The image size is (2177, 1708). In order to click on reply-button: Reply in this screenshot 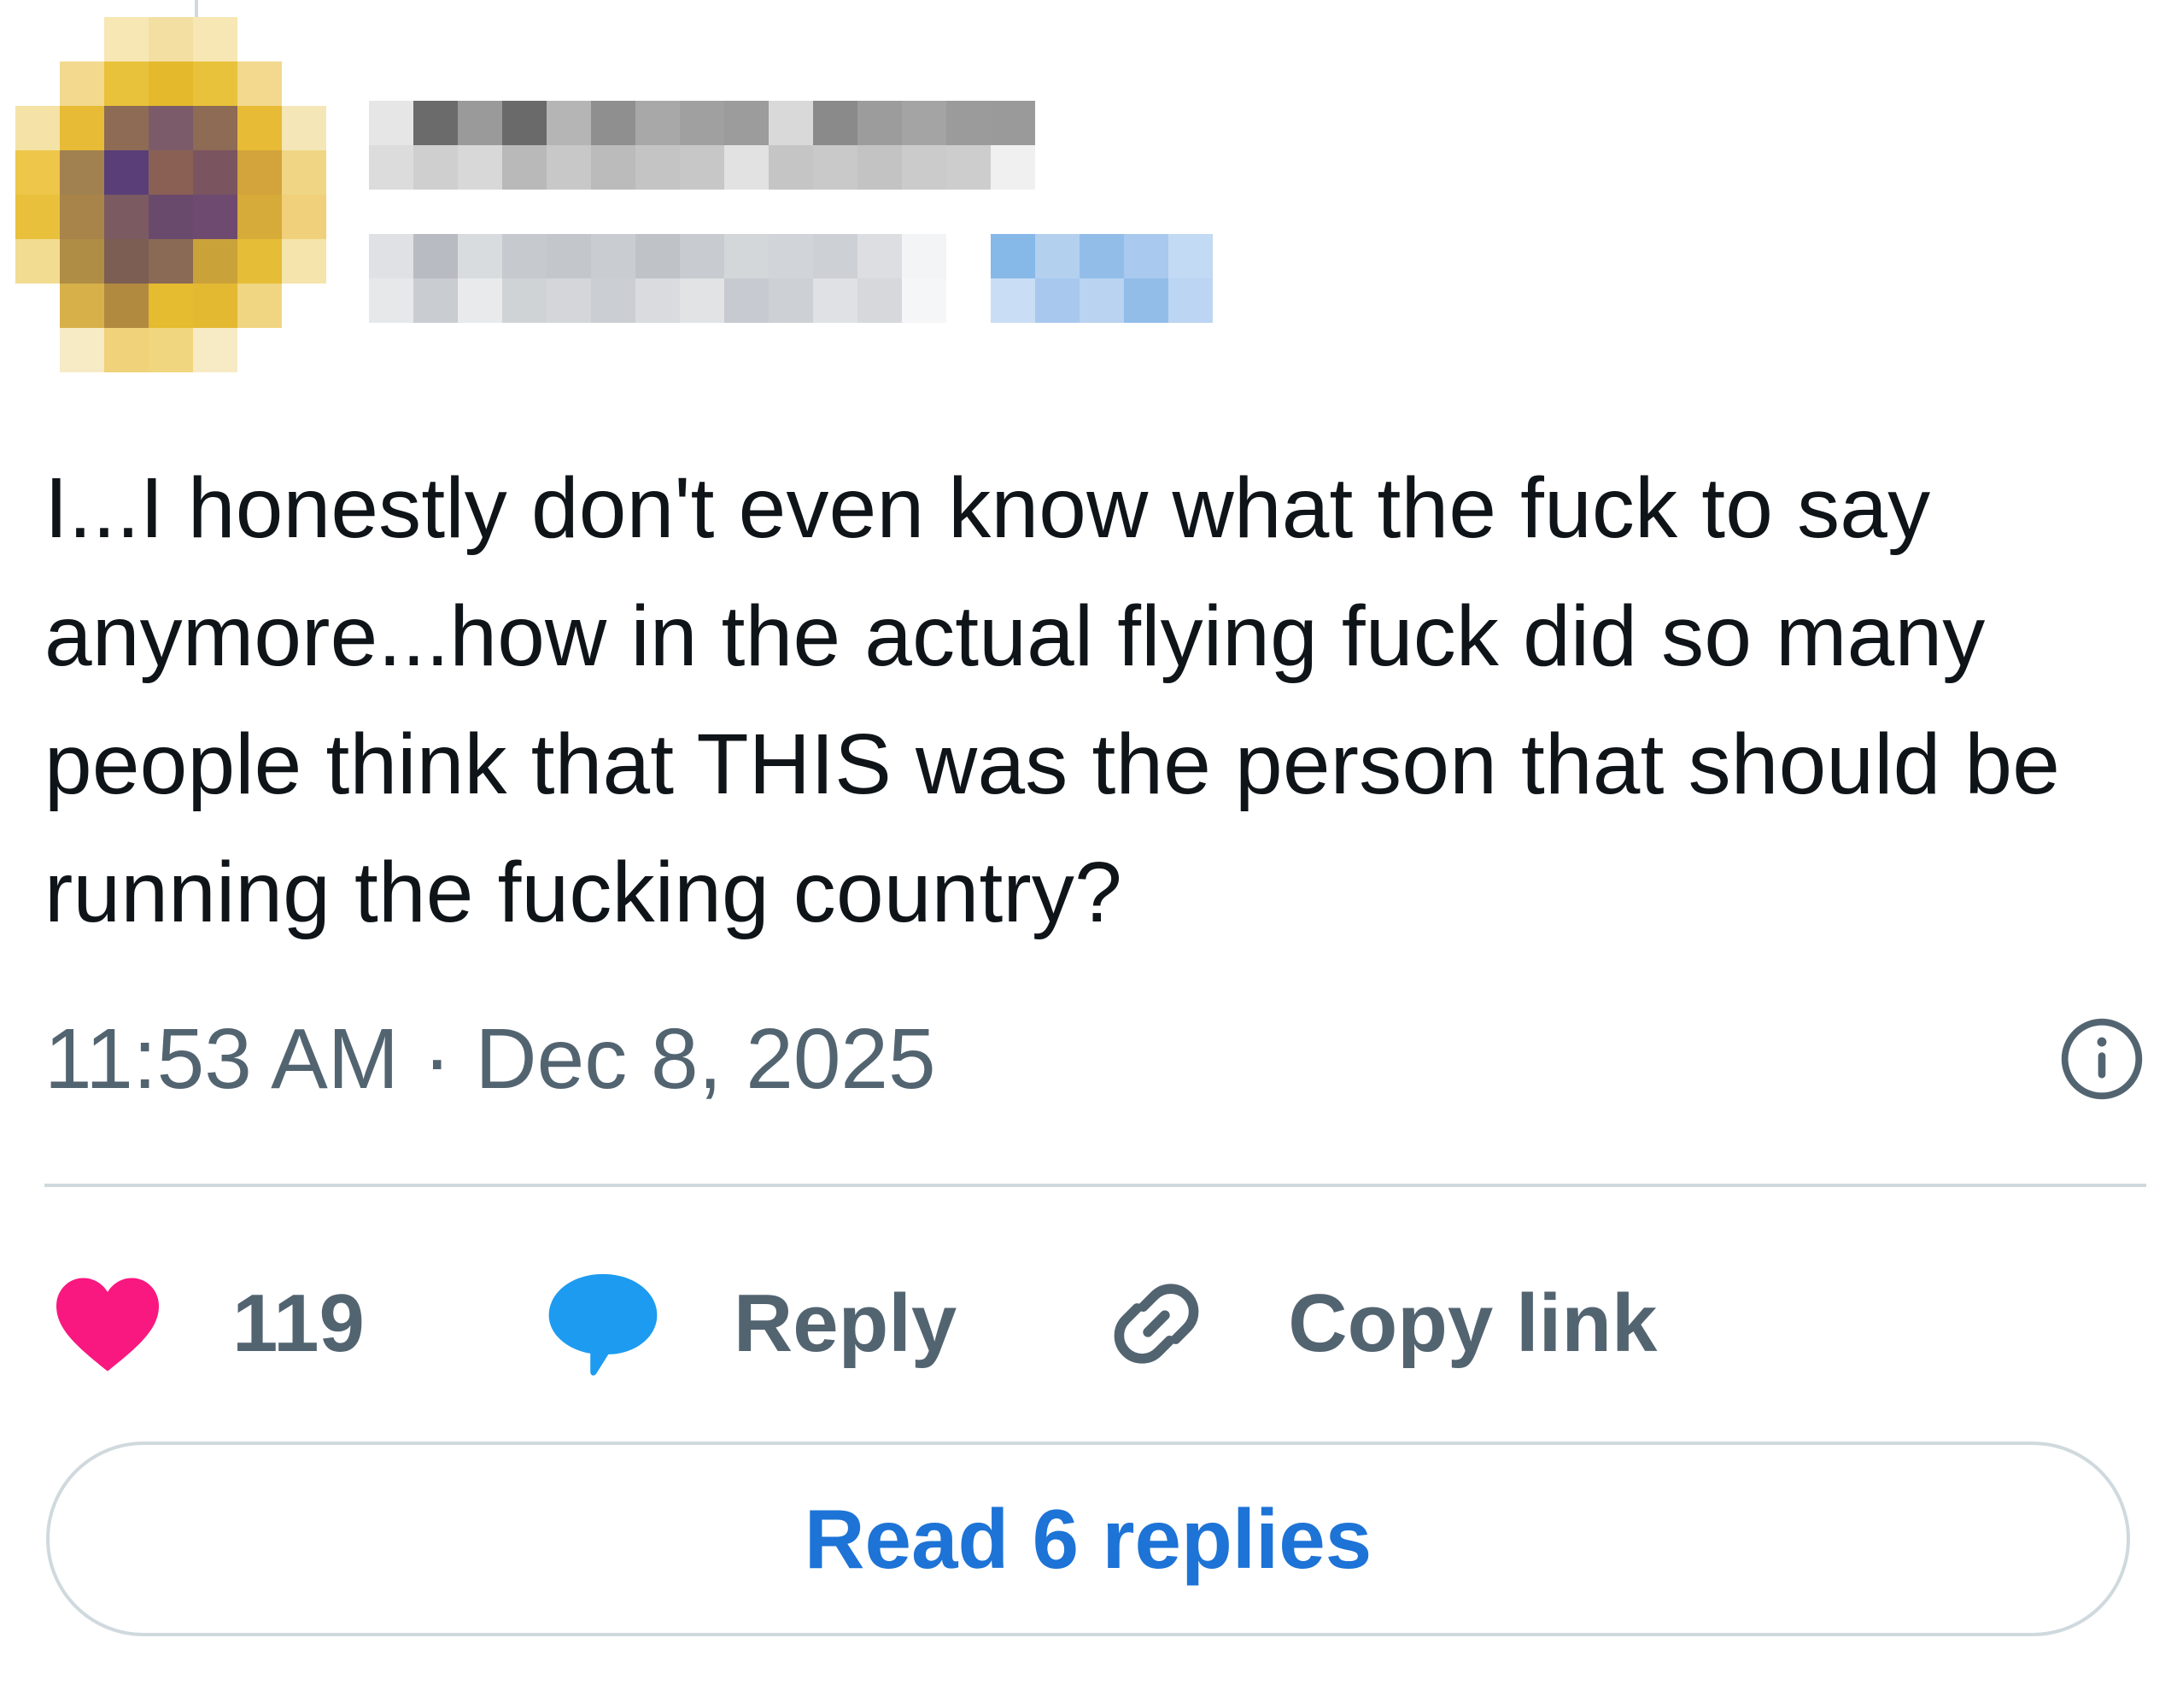, I will do `click(750, 1323)`.